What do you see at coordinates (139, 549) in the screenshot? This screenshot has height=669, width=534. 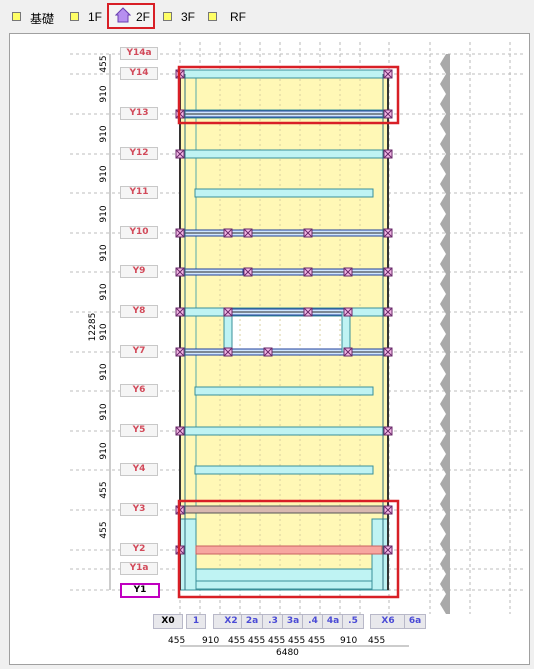 I see `grid-label-y2: Y2` at bounding box center [139, 549].